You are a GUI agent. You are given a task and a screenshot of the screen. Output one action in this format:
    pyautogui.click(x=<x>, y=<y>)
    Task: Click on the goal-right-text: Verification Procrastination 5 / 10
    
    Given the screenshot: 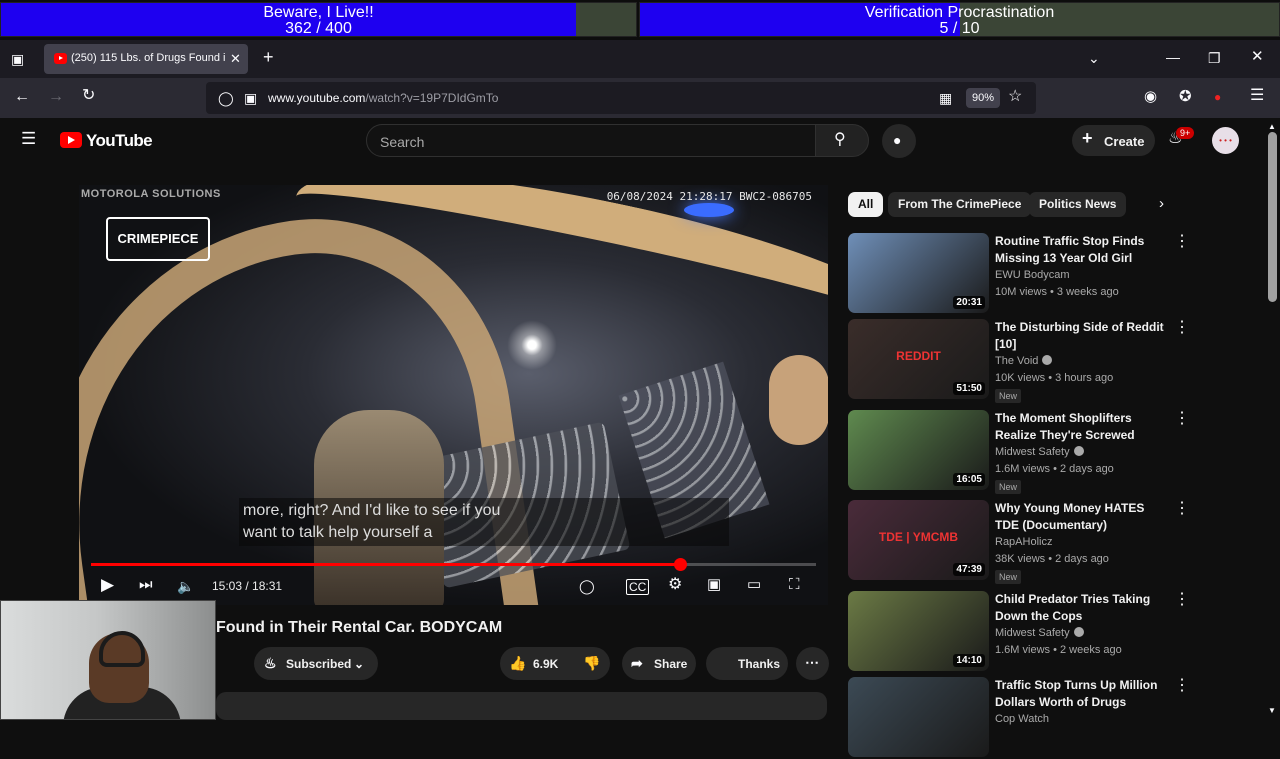 What is the action you would take?
    pyautogui.click(x=959, y=21)
    